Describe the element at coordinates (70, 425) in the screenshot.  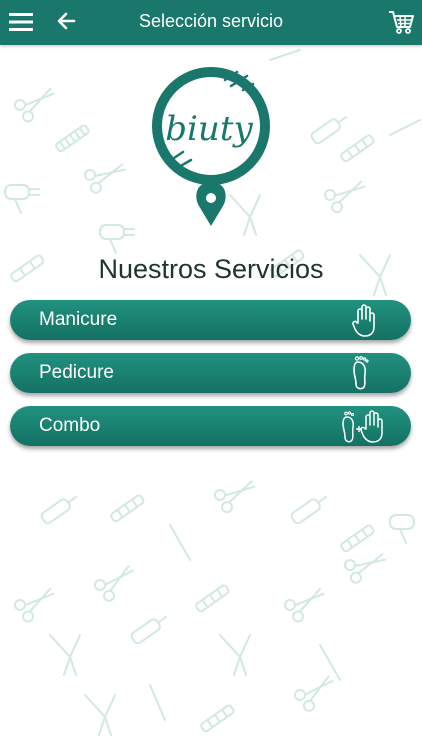
I see `combo-label: Combo` at that location.